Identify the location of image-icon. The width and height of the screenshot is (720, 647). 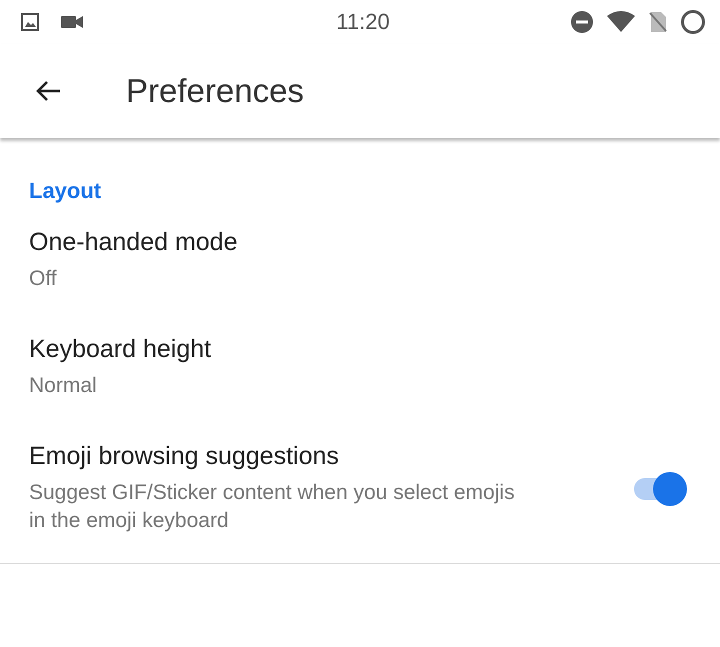
(30, 22).